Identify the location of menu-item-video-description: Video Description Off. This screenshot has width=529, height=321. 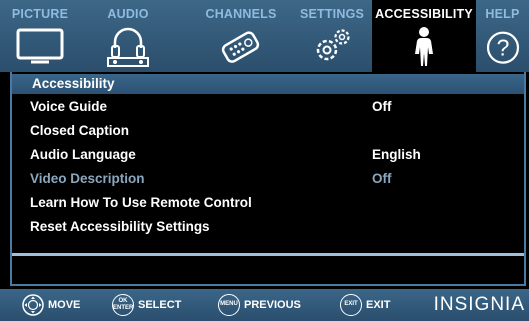
(268, 180).